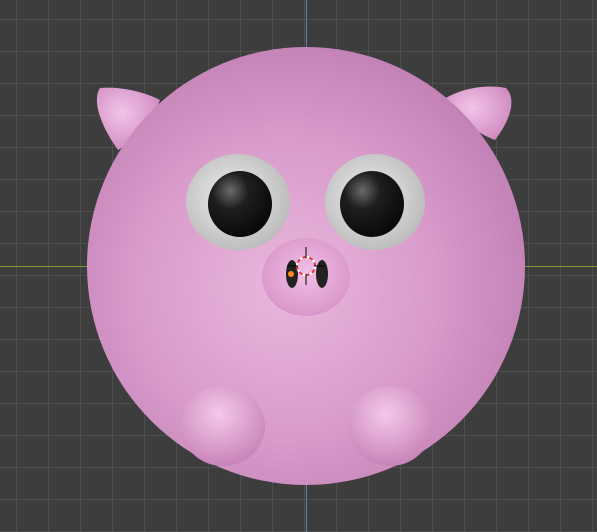 The image size is (597, 532). Describe the element at coordinates (291, 274) in the screenshot. I see `object-origin-dot` at that location.